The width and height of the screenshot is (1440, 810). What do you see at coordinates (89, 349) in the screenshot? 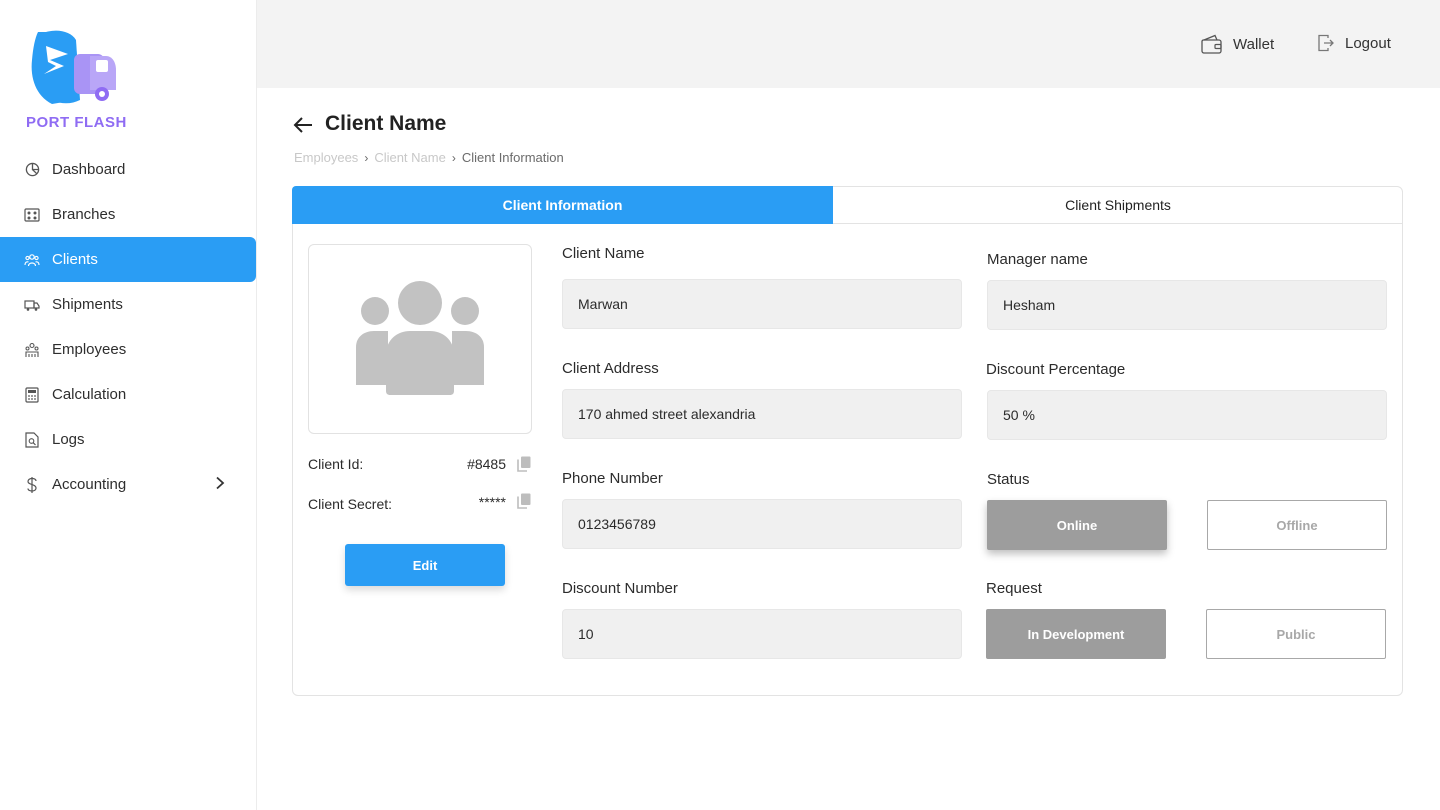
I see `sidebar-item-label: Employees` at bounding box center [89, 349].